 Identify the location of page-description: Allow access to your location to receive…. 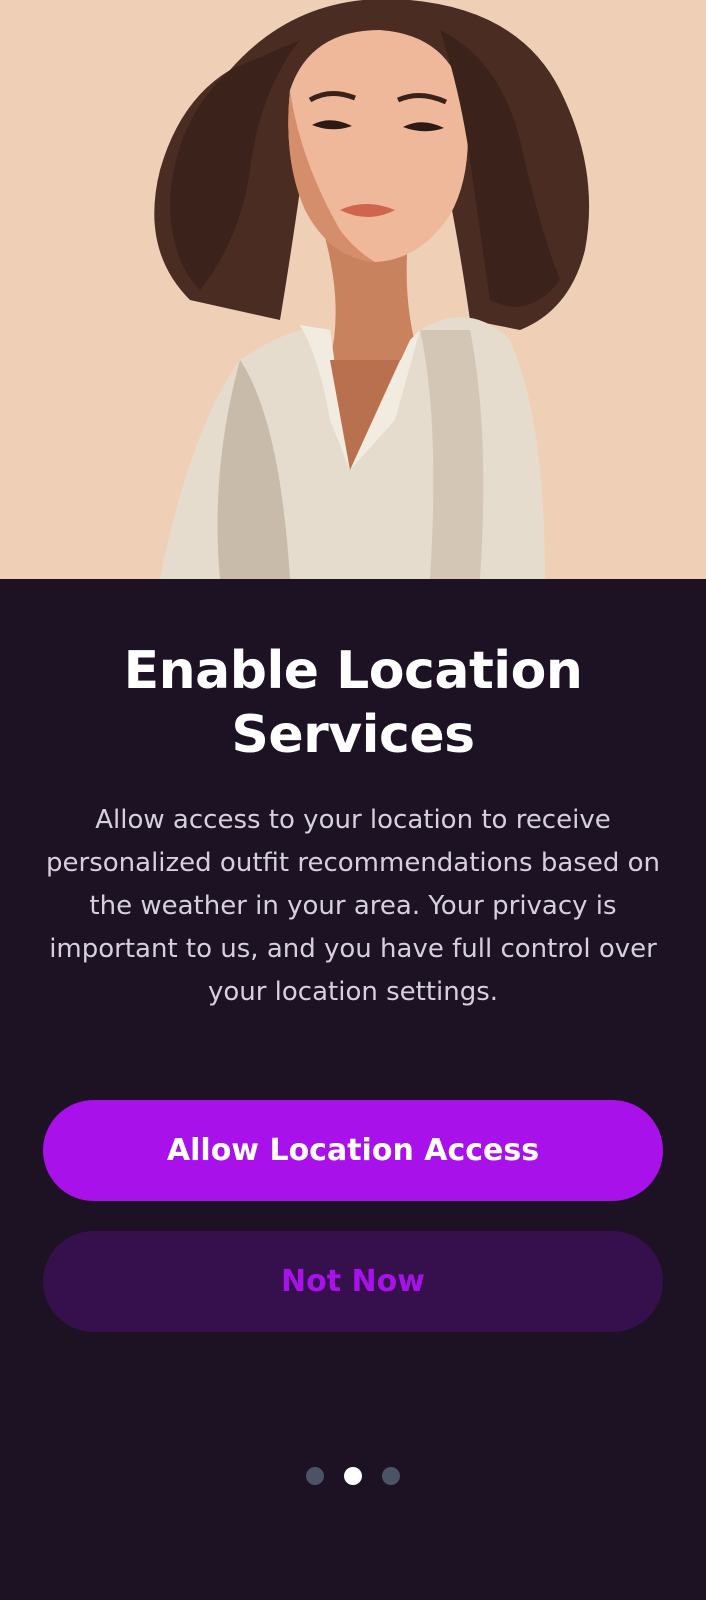
(353, 906).